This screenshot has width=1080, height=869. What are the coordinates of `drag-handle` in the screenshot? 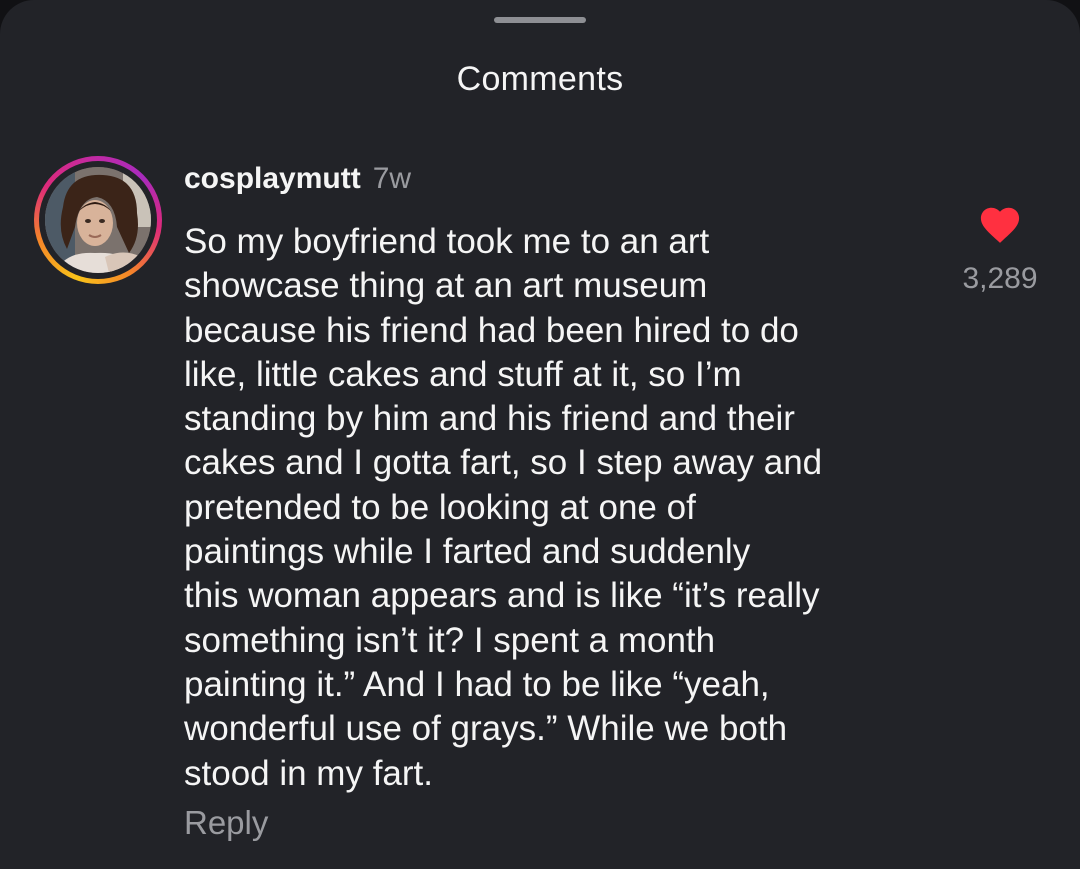 It's located at (540, 20).